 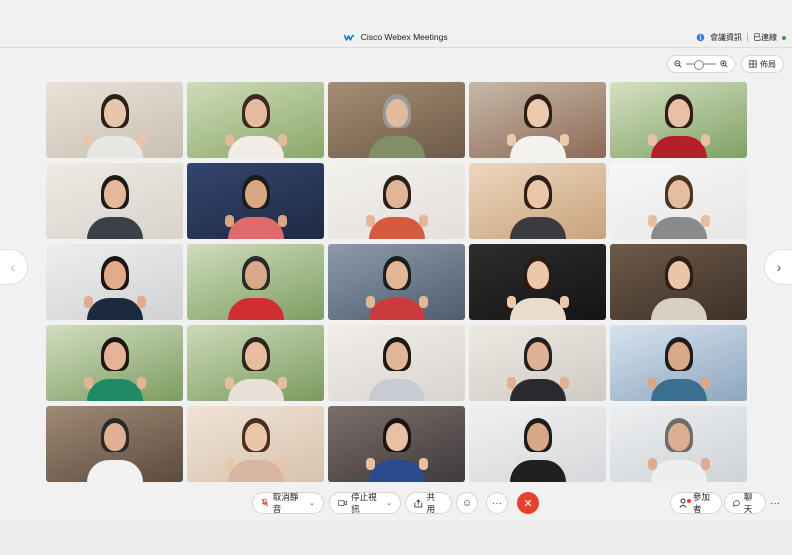 I want to click on more-panels-button: ···, so click(x=775, y=503).